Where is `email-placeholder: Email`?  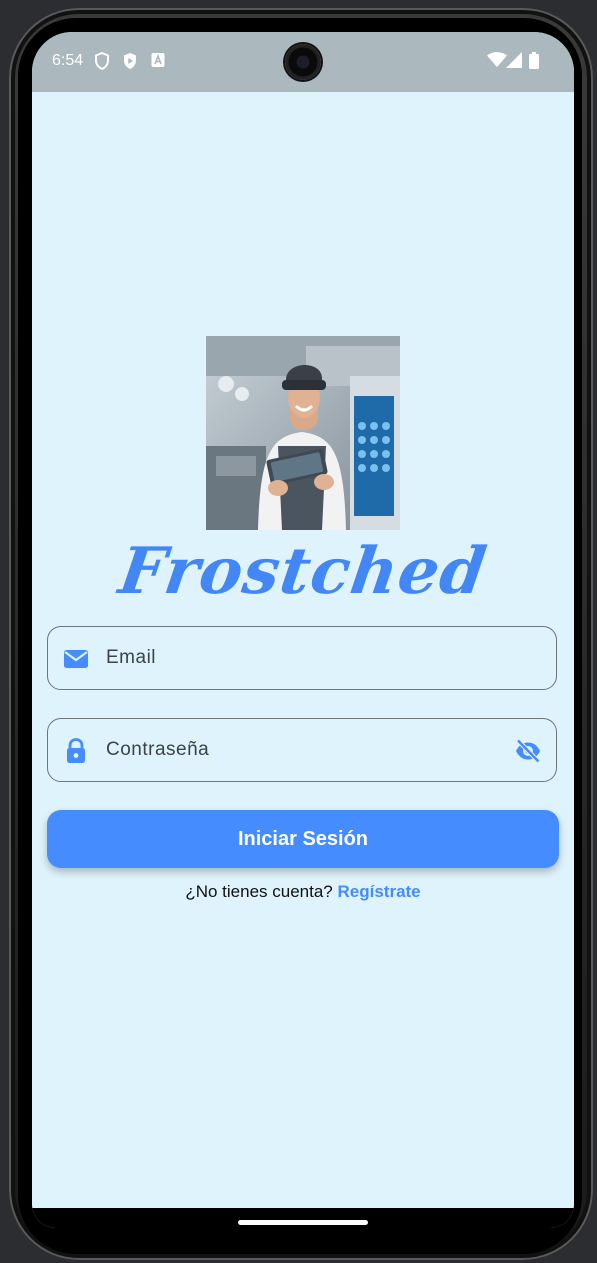 email-placeholder: Email is located at coordinates (131, 657).